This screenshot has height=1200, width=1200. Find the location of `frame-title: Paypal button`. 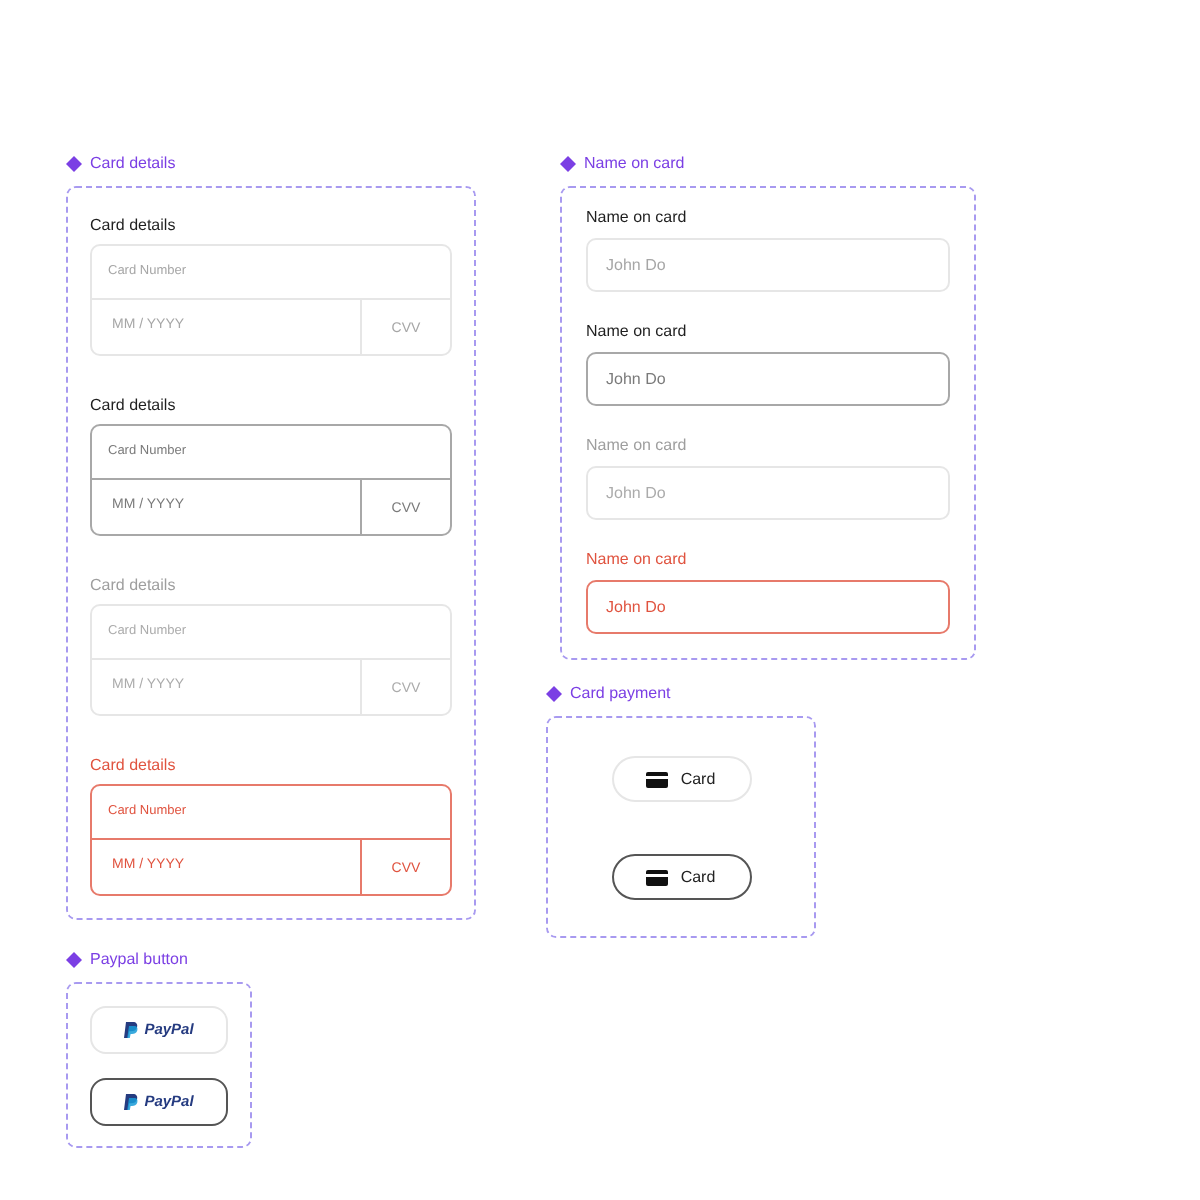

frame-title: Paypal button is located at coordinates (139, 960).